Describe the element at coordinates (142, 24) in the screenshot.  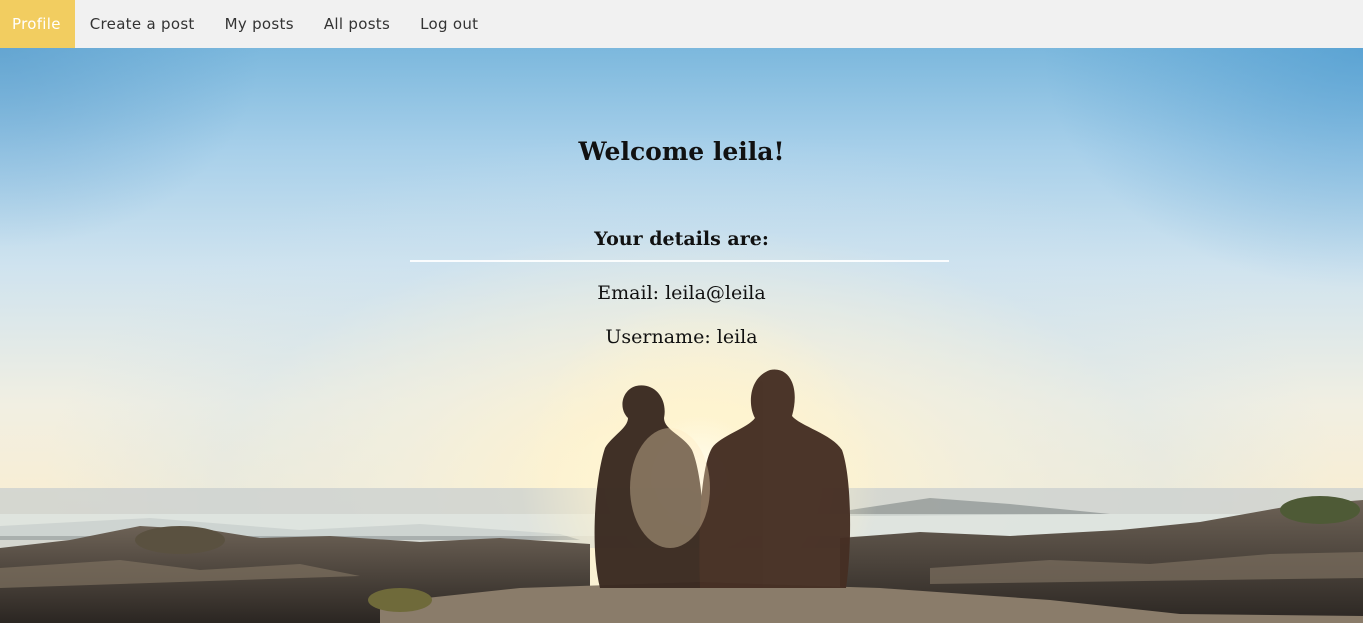
I see `nav-create-post: Create a post` at that location.